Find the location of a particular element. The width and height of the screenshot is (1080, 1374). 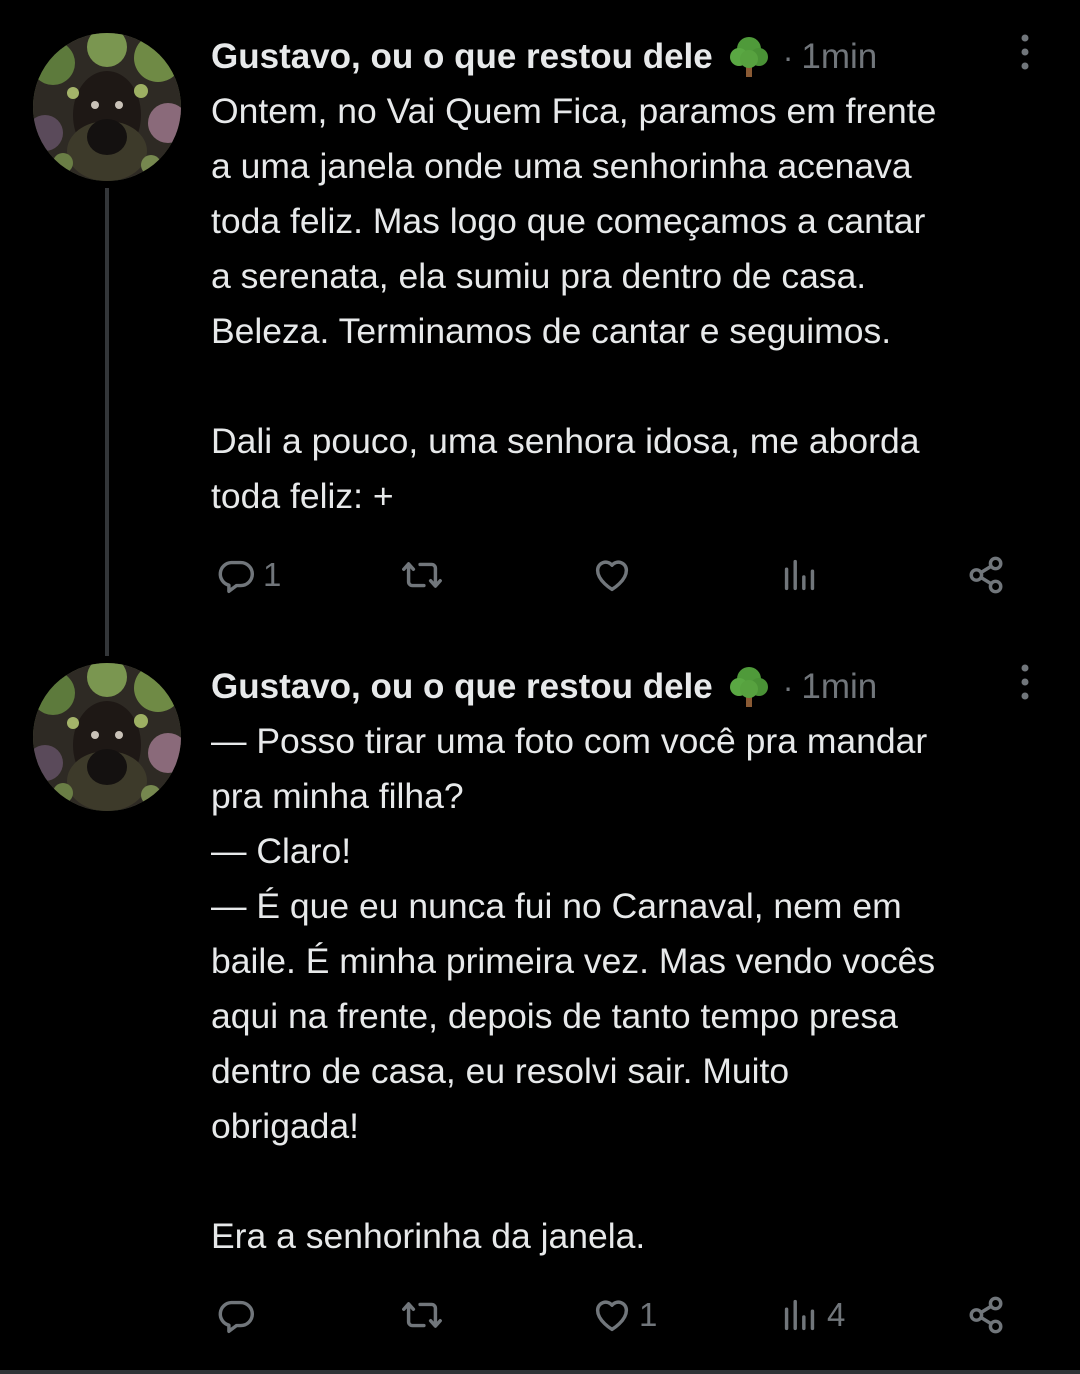

tweet-actions: 1 4 is located at coordinates (621, 1315).